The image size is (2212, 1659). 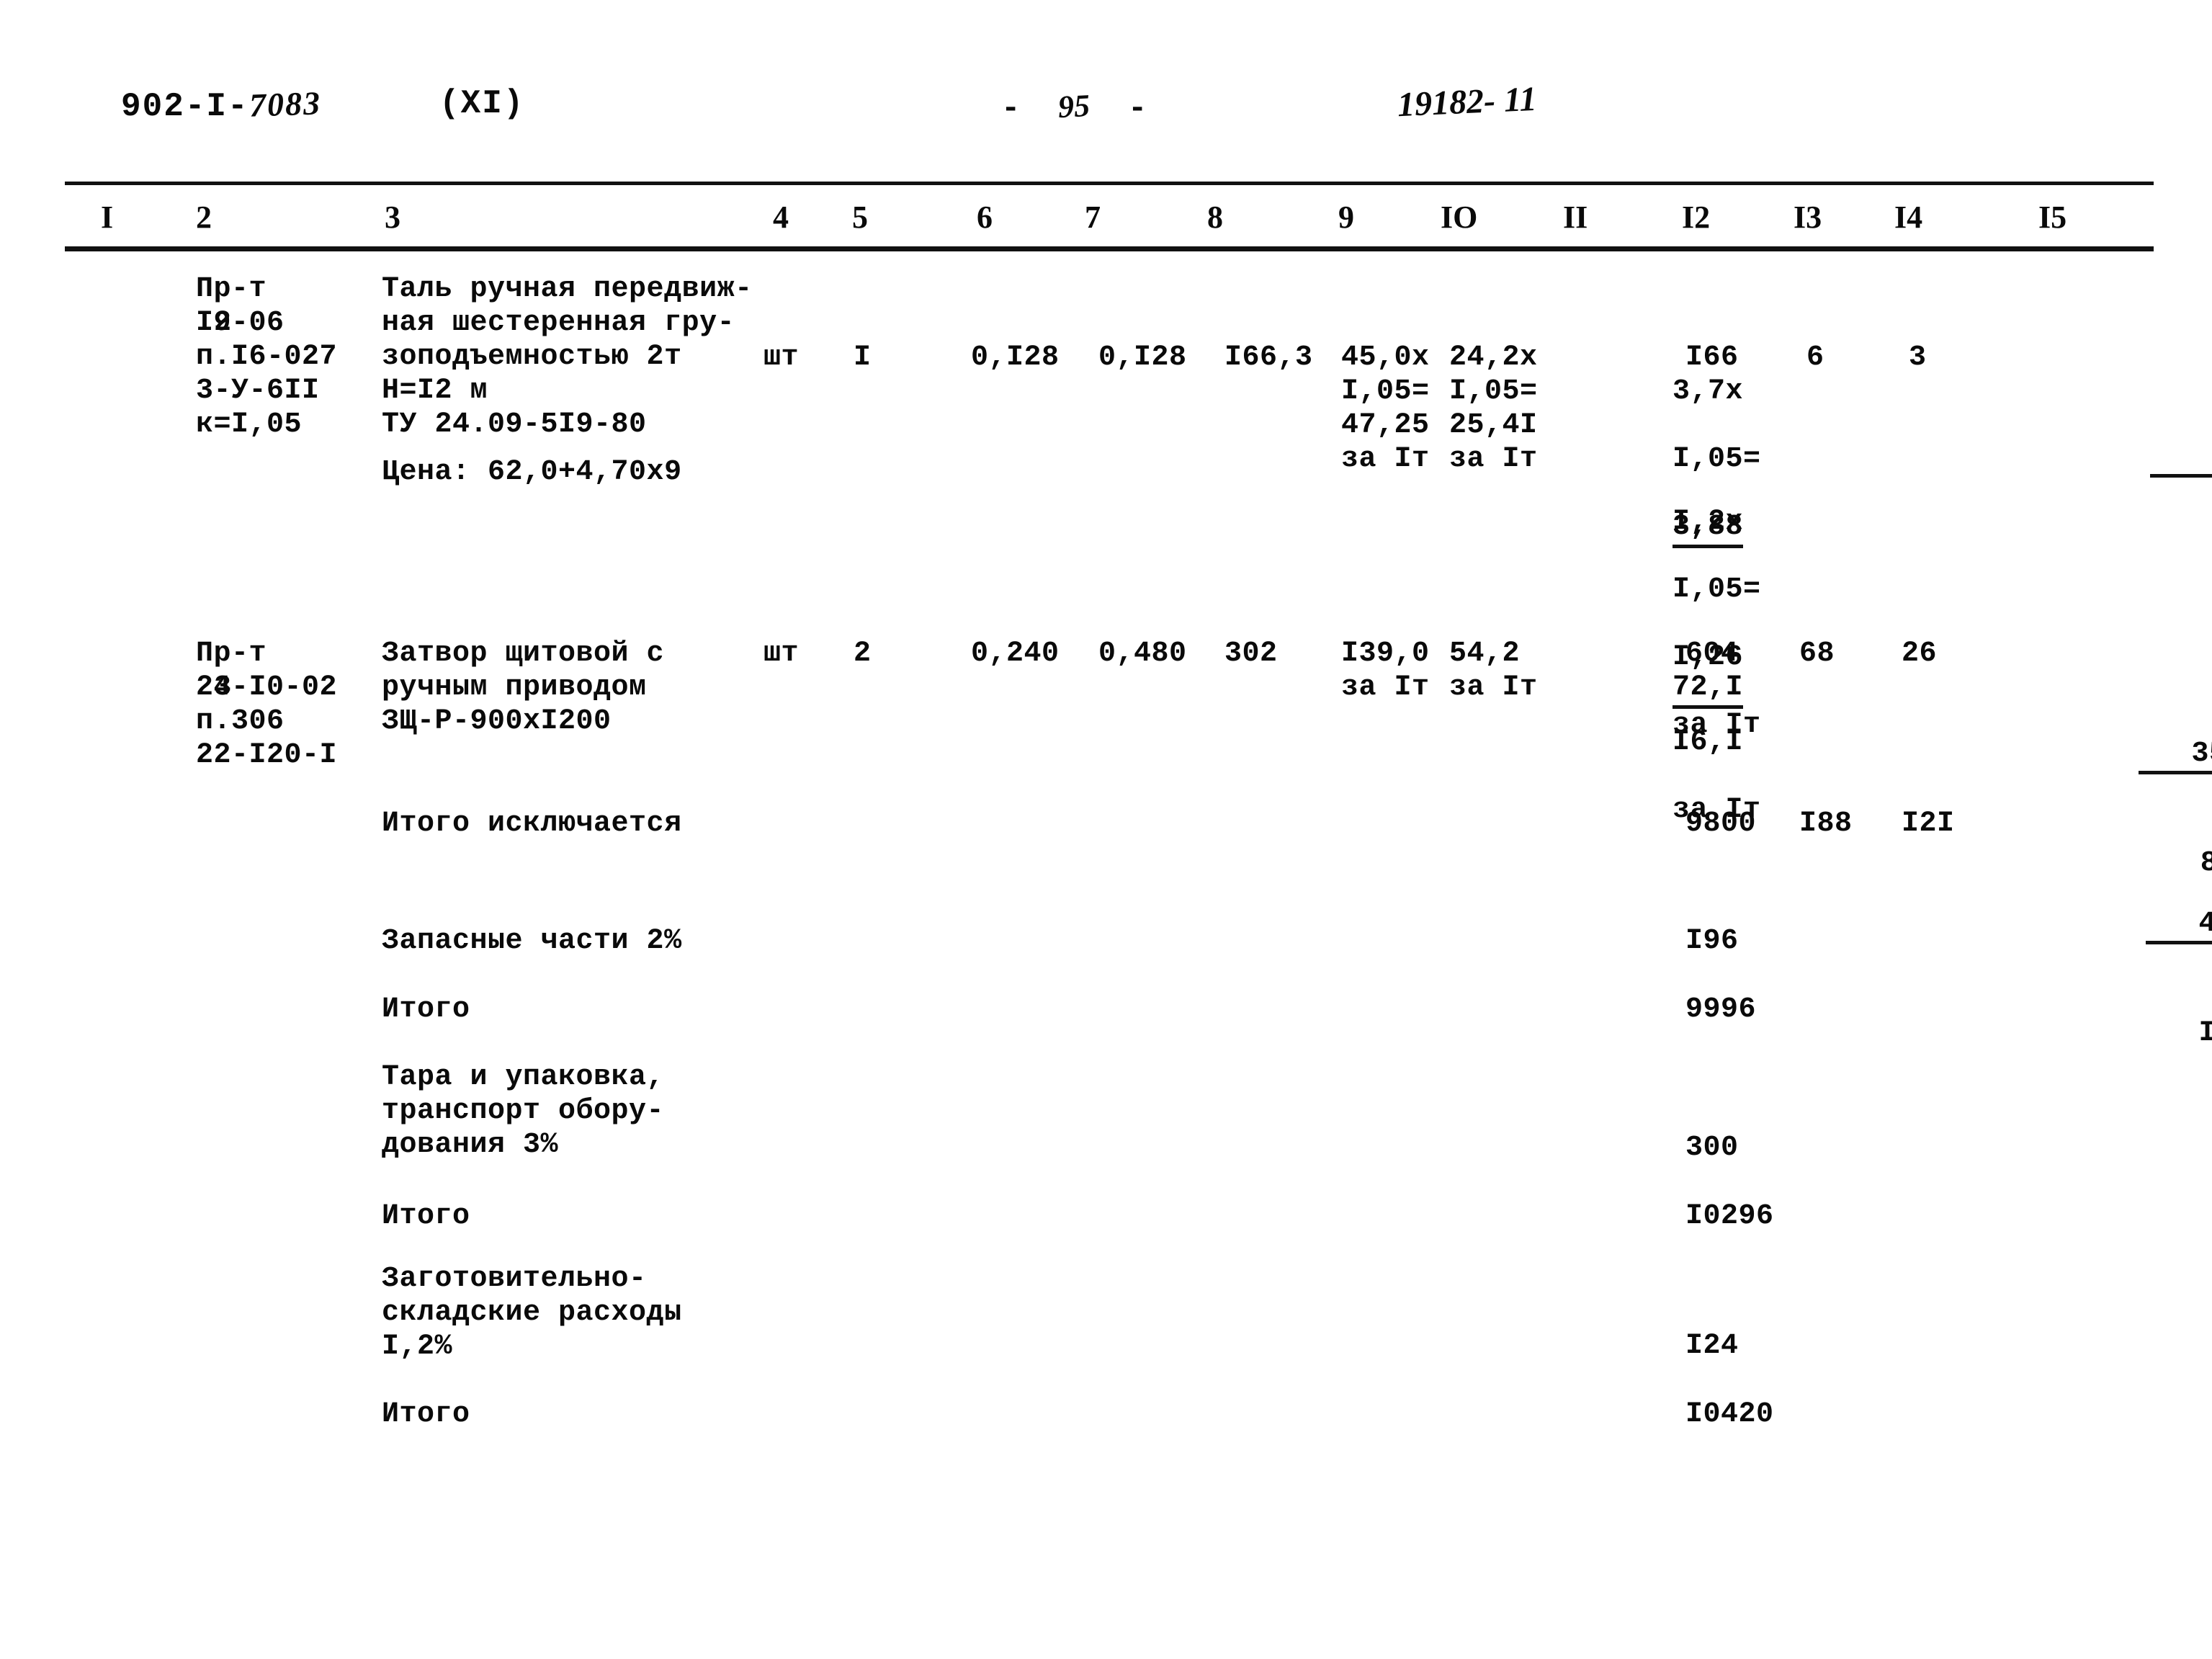 What do you see at coordinates (1729, 1216) in the screenshot?
I see `summary-col12: I0296` at bounding box center [1729, 1216].